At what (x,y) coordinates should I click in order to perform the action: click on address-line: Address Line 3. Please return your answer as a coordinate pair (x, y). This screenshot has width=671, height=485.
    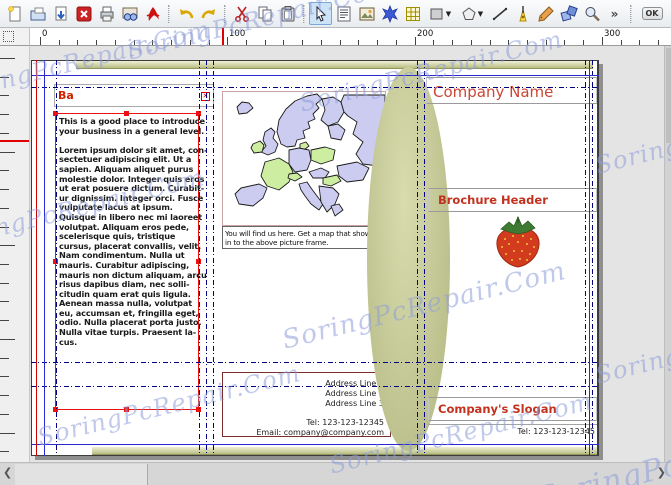
    Looking at the image, I should click on (354, 403).